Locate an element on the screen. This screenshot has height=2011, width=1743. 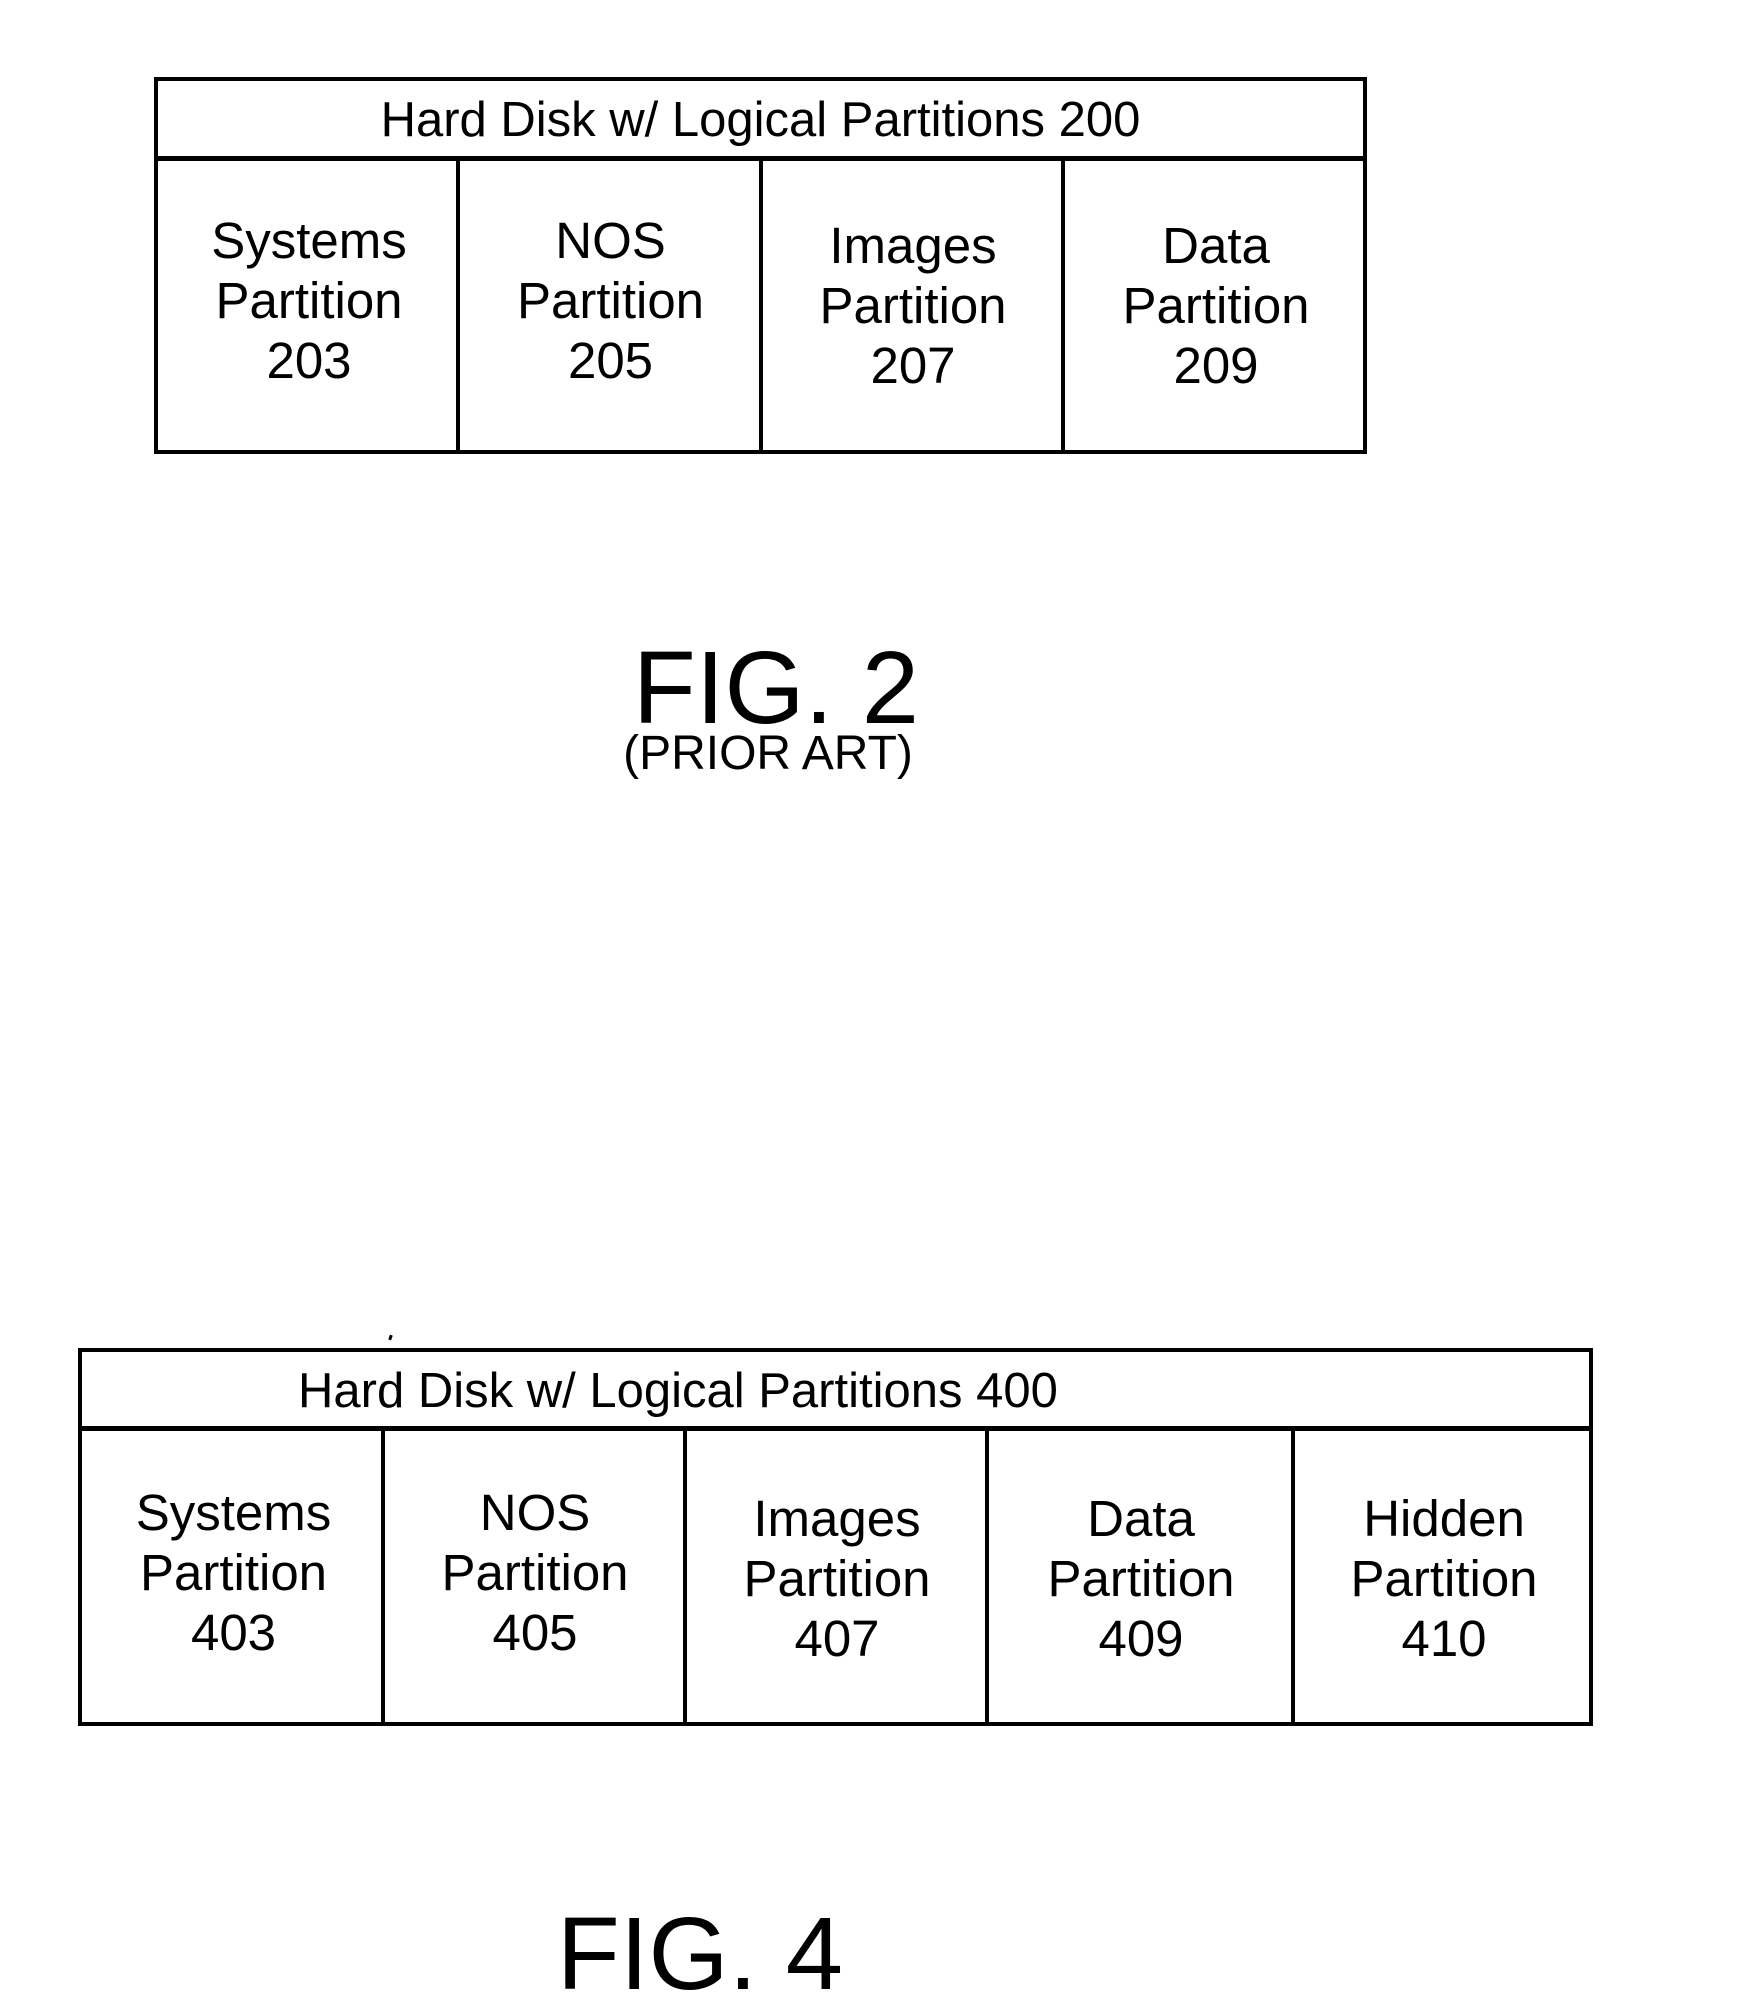
partition-ref: 209 is located at coordinates (1216, 365).